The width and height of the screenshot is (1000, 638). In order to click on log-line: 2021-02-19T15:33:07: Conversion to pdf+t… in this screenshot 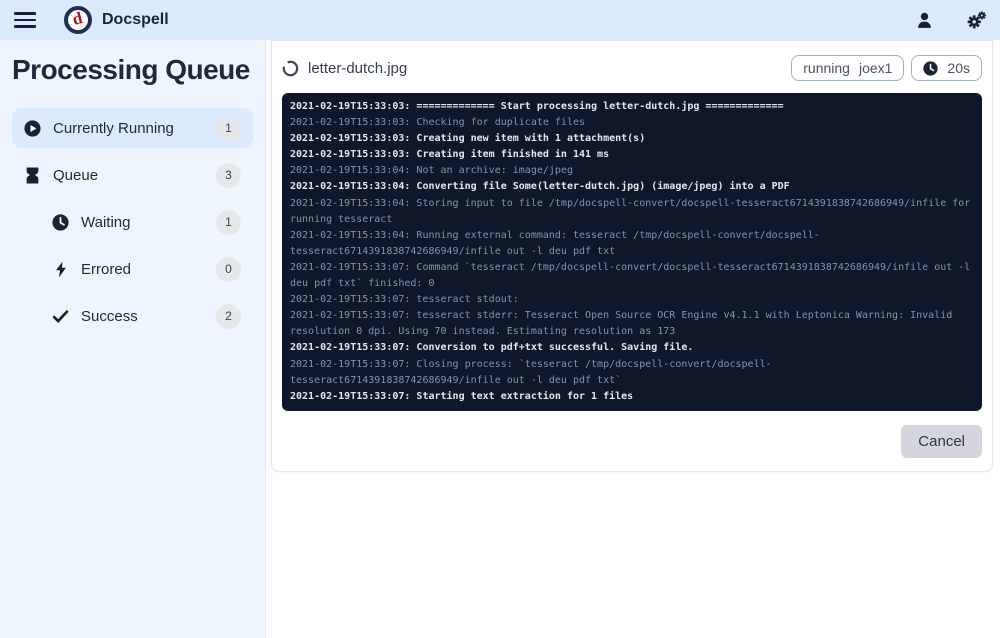, I will do `click(492, 348)`.